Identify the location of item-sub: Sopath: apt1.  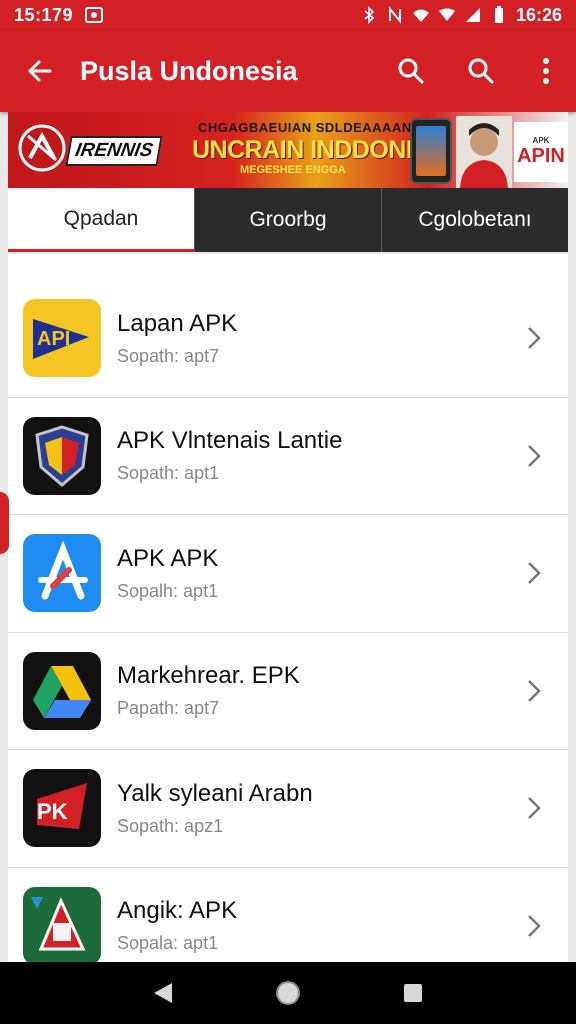
(168, 473).